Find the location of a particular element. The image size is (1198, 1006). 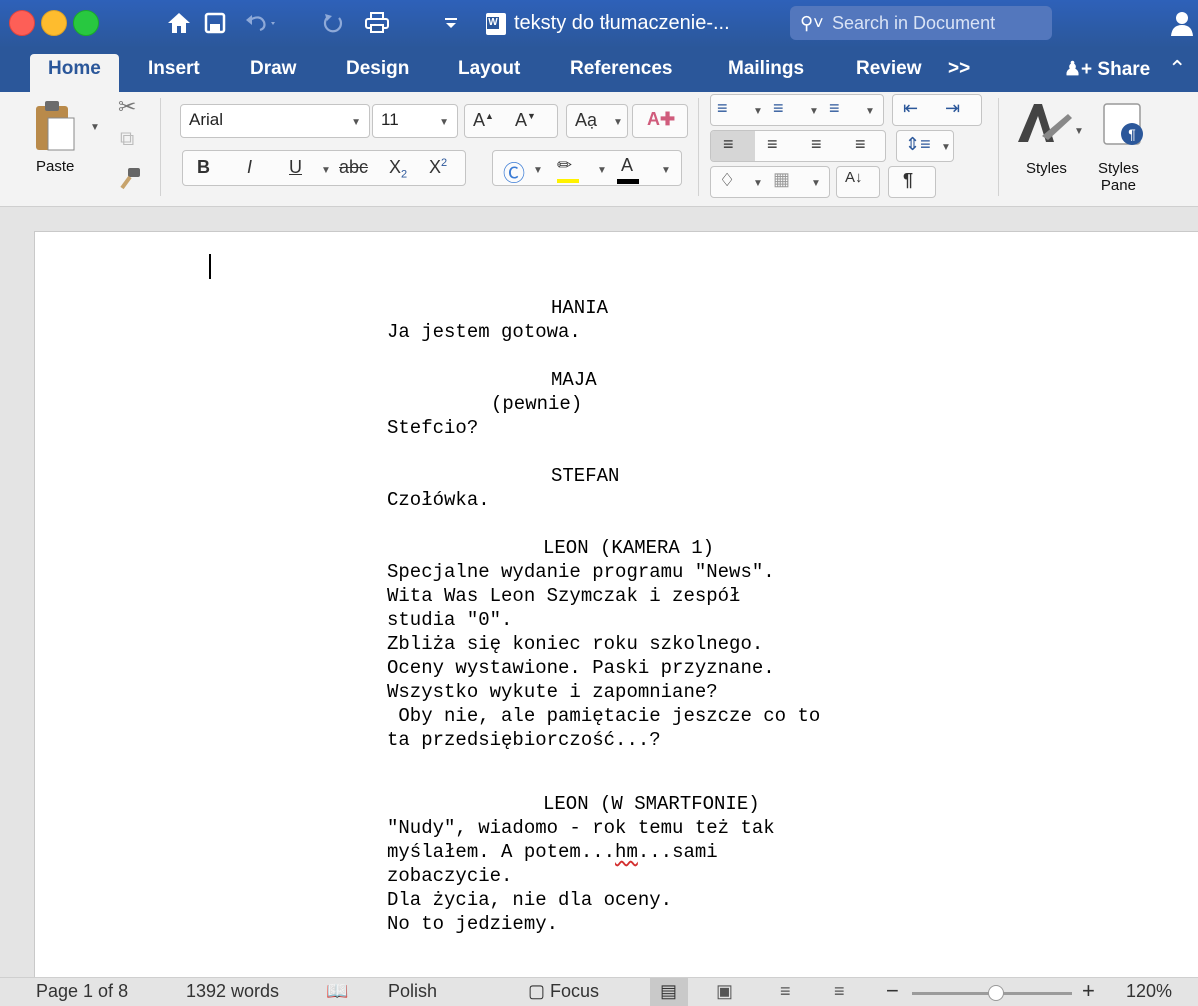

minimize-window-button is located at coordinates (54, 23).